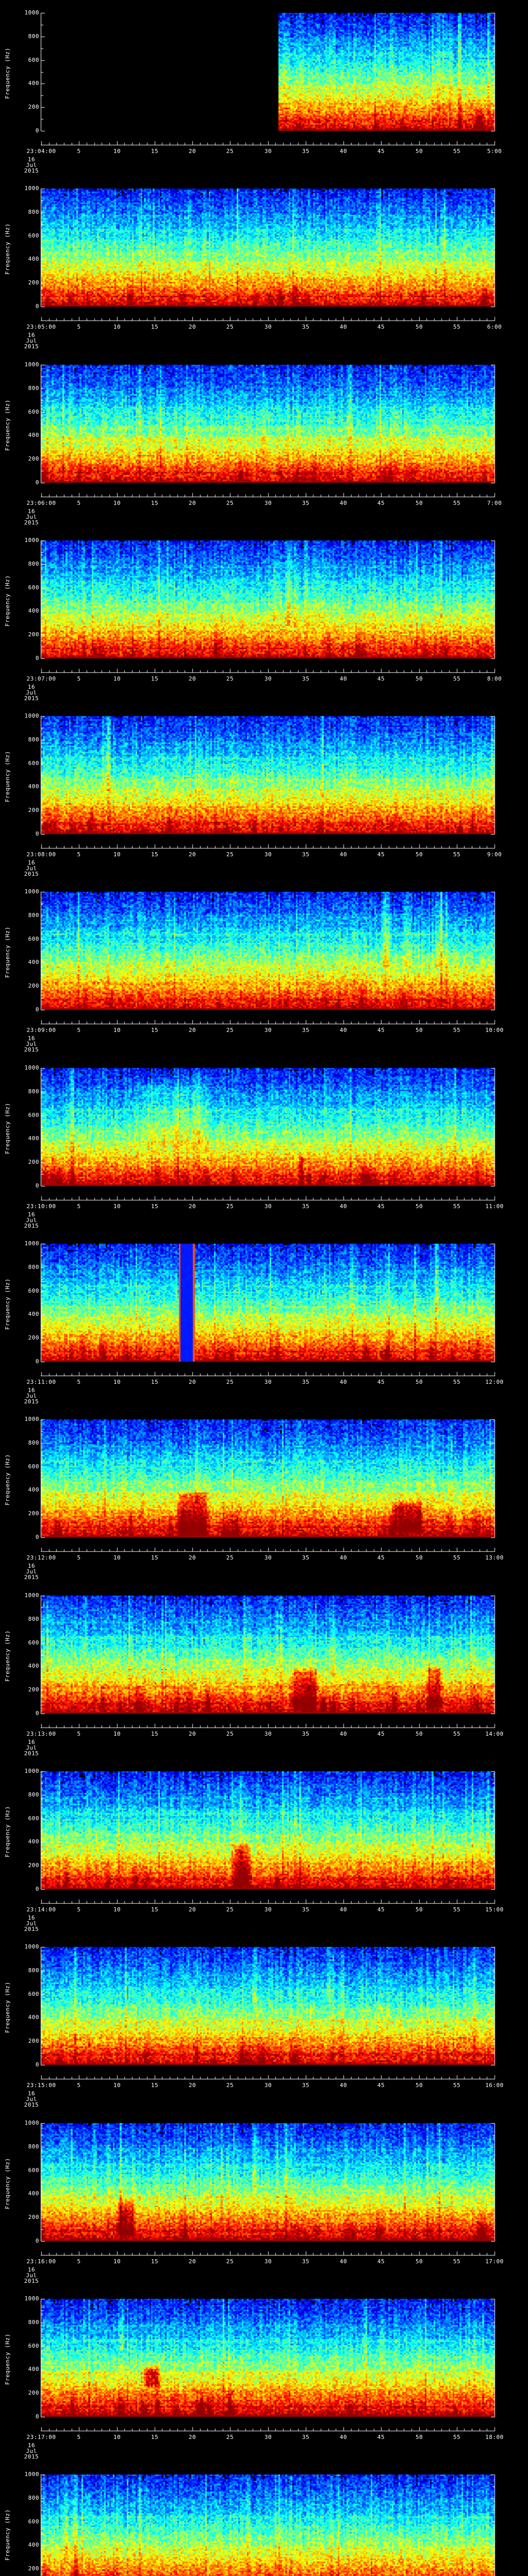 This screenshot has width=528, height=2576. Describe the element at coordinates (494, 1909) in the screenshot. I see `x-end-time-label: 15:00` at that location.